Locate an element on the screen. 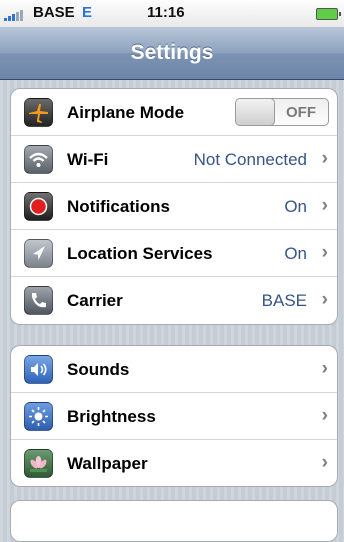  settings-row-airplane-mode: Airplane Mode OFF is located at coordinates (174, 112).